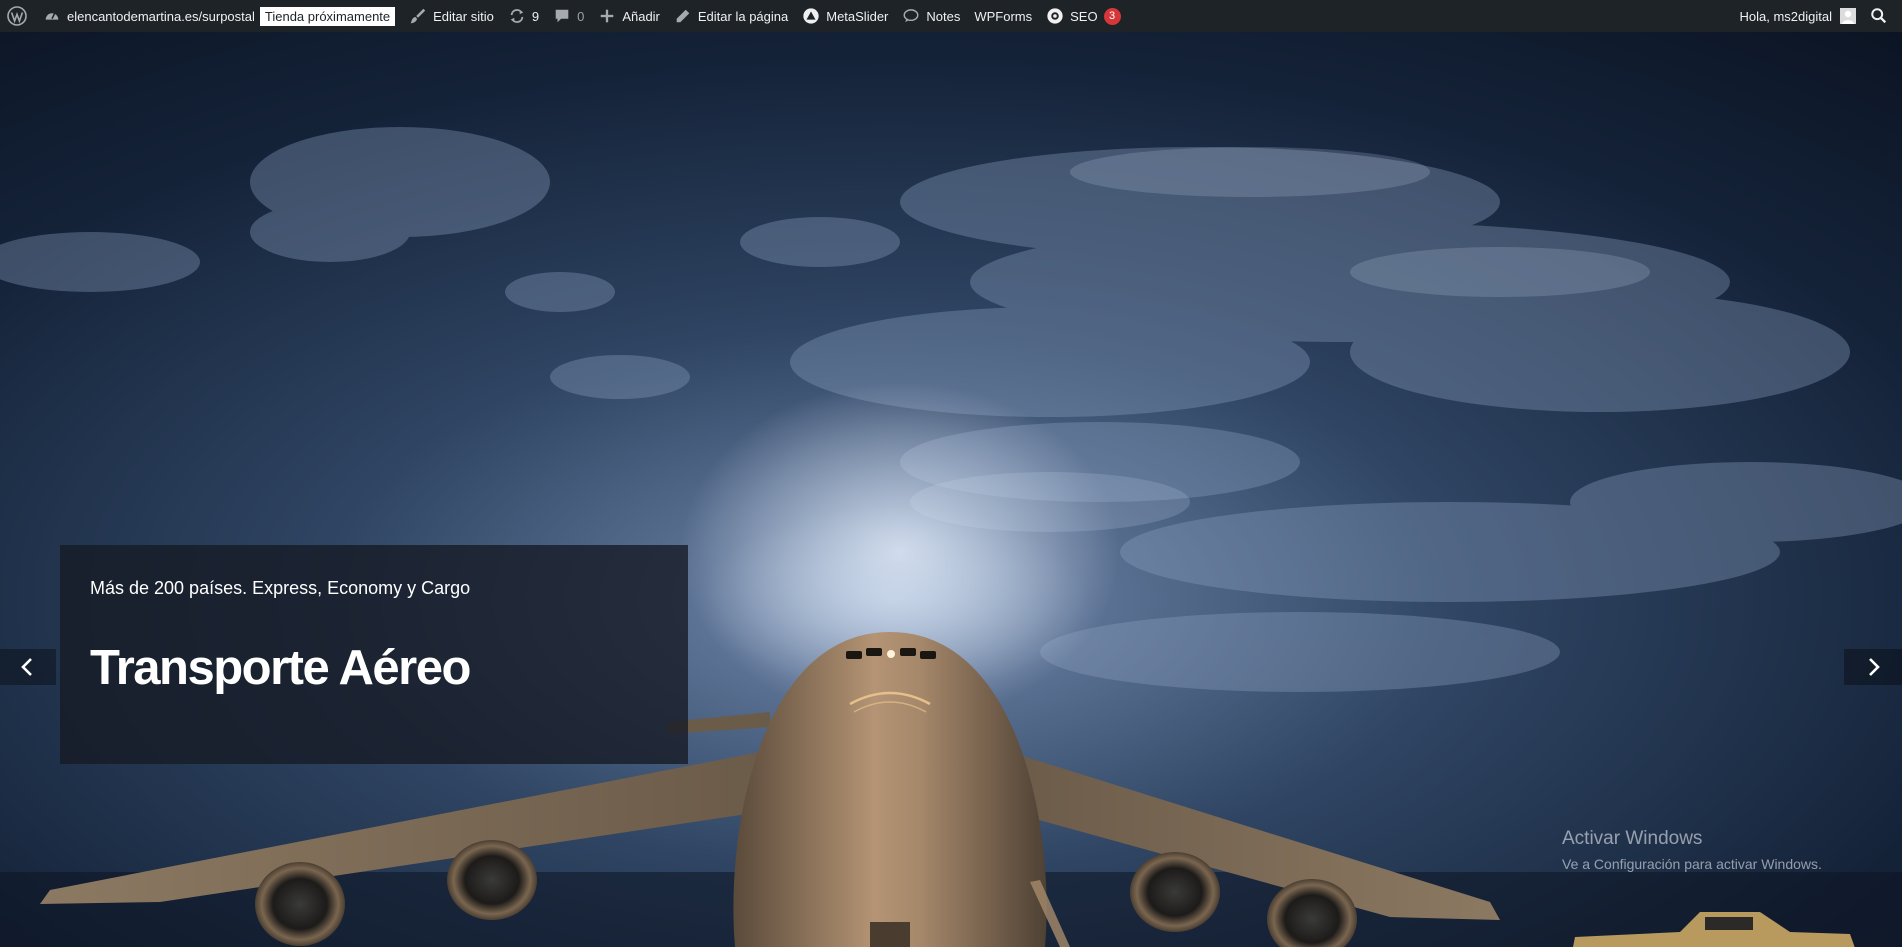 The width and height of the screenshot is (1902, 947). I want to click on wordpress-logo-menu, so click(18, 16).